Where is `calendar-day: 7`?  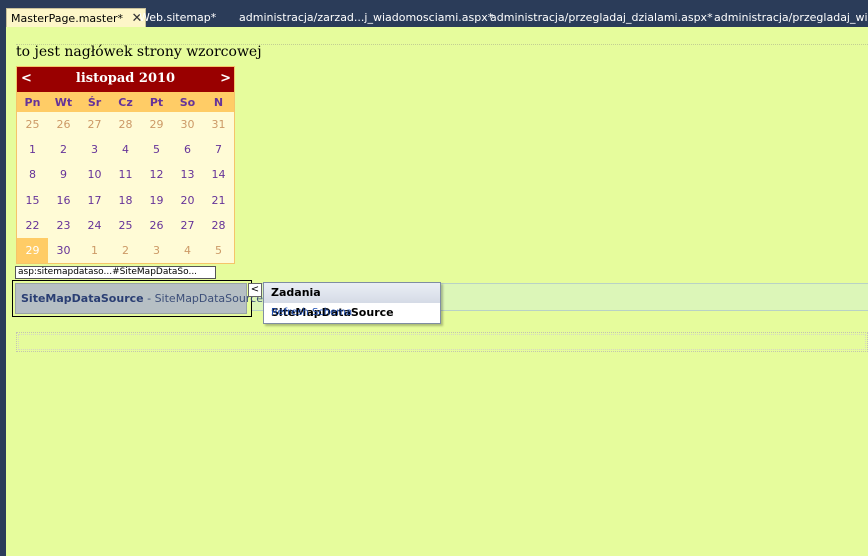
calendar-day: 7 is located at coordinates (218, 149).